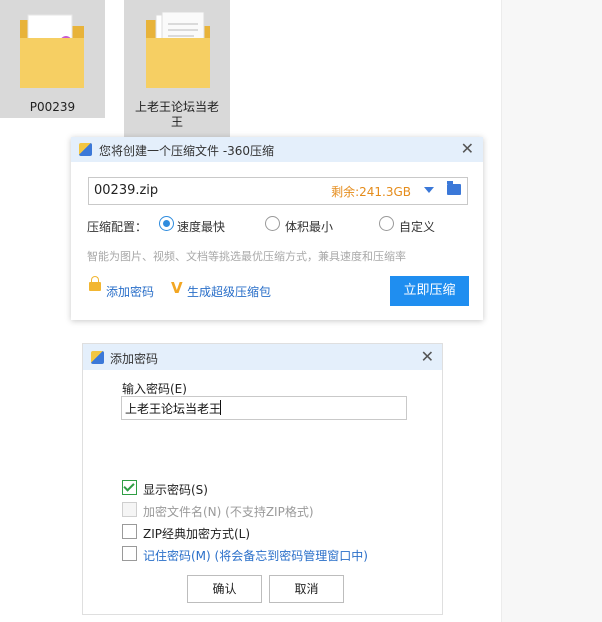  I want to click on remember-password-label: 记住密码(M) (将会备忘到密码管理窗口中), so click(255, 555).